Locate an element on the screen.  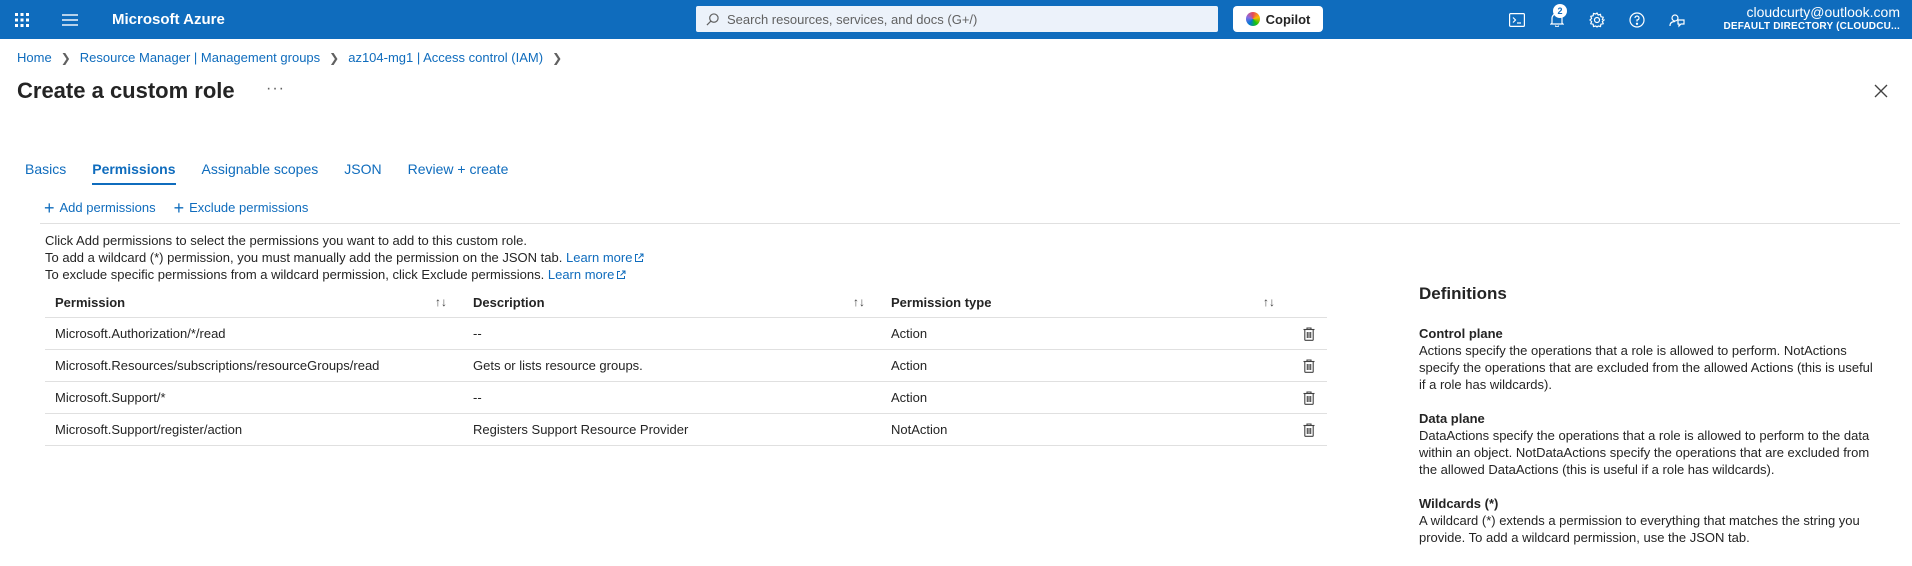
tab-review-create: Review + create is located at coordinates (458, 173).